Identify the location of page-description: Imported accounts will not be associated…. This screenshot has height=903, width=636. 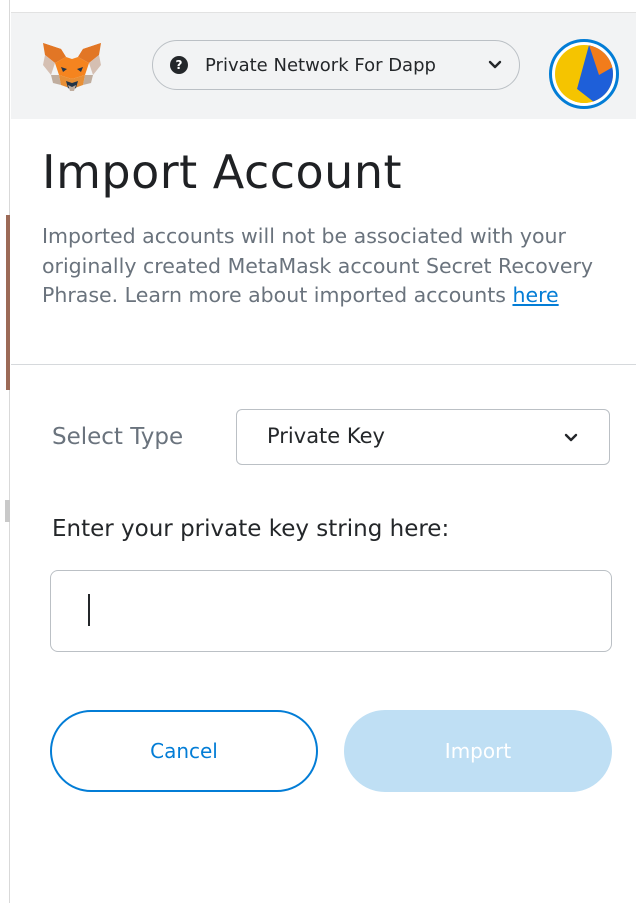
(337, 266).